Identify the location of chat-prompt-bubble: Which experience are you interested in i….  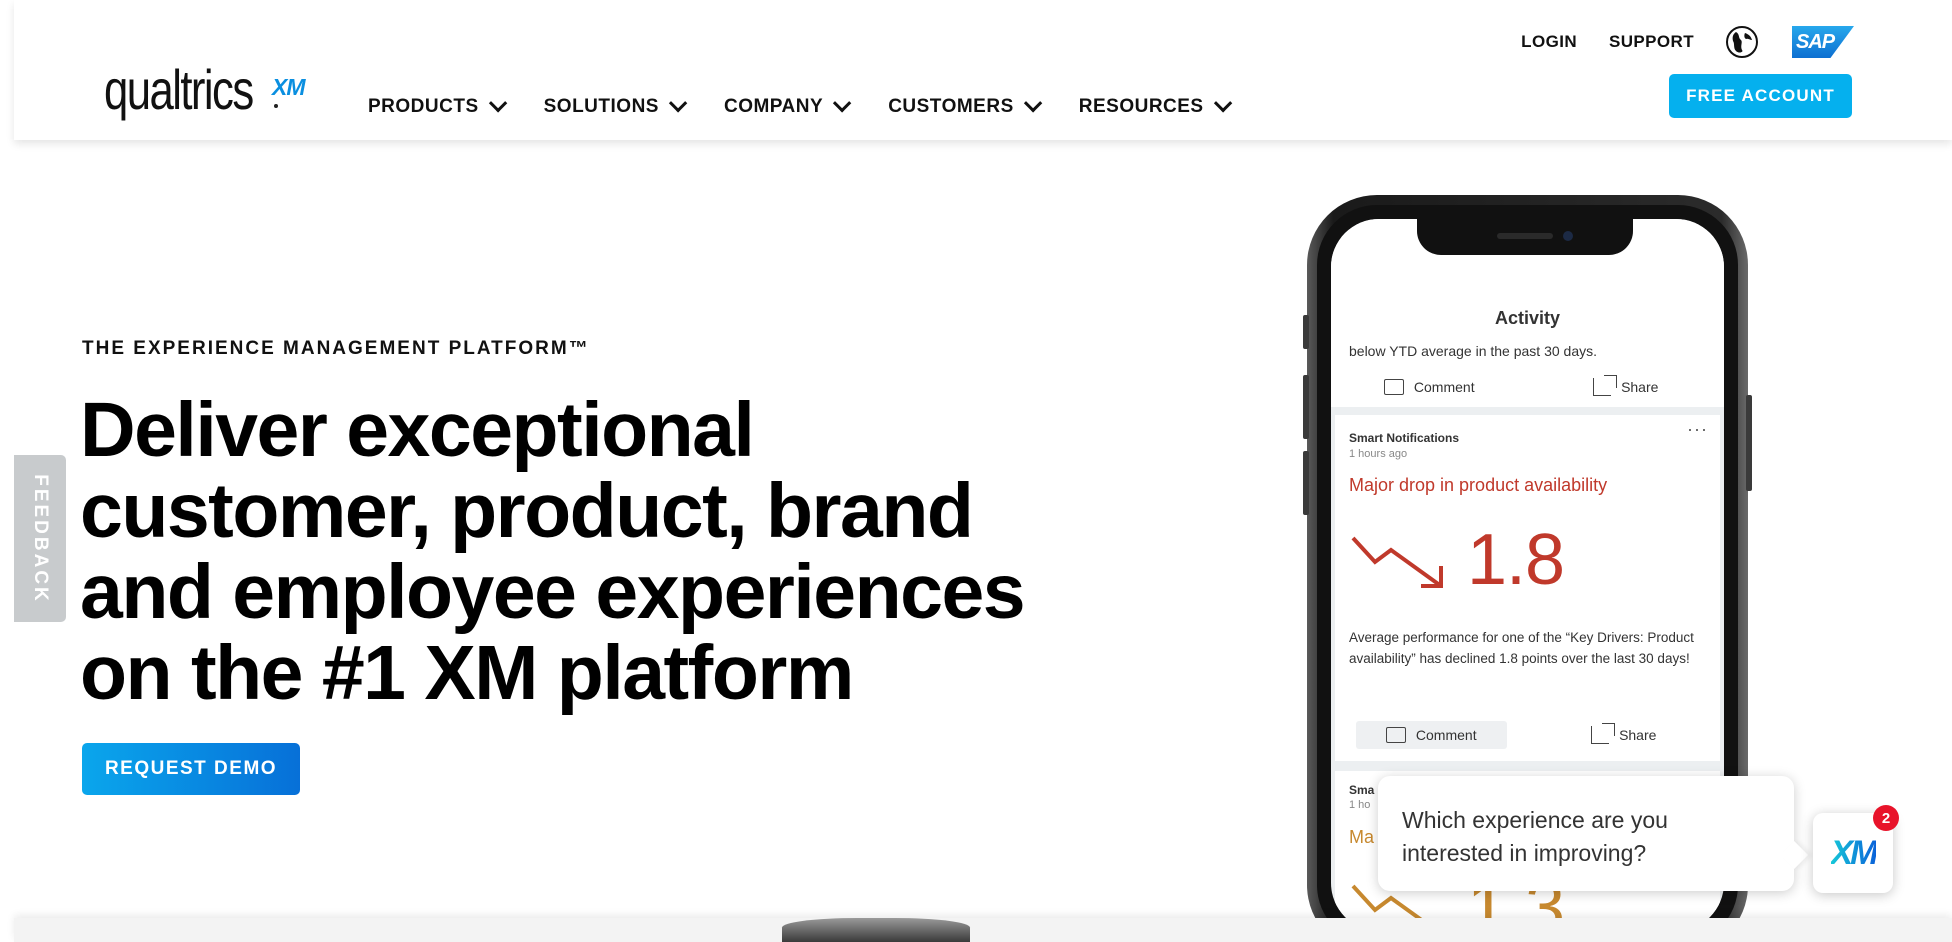
(1586, 833).